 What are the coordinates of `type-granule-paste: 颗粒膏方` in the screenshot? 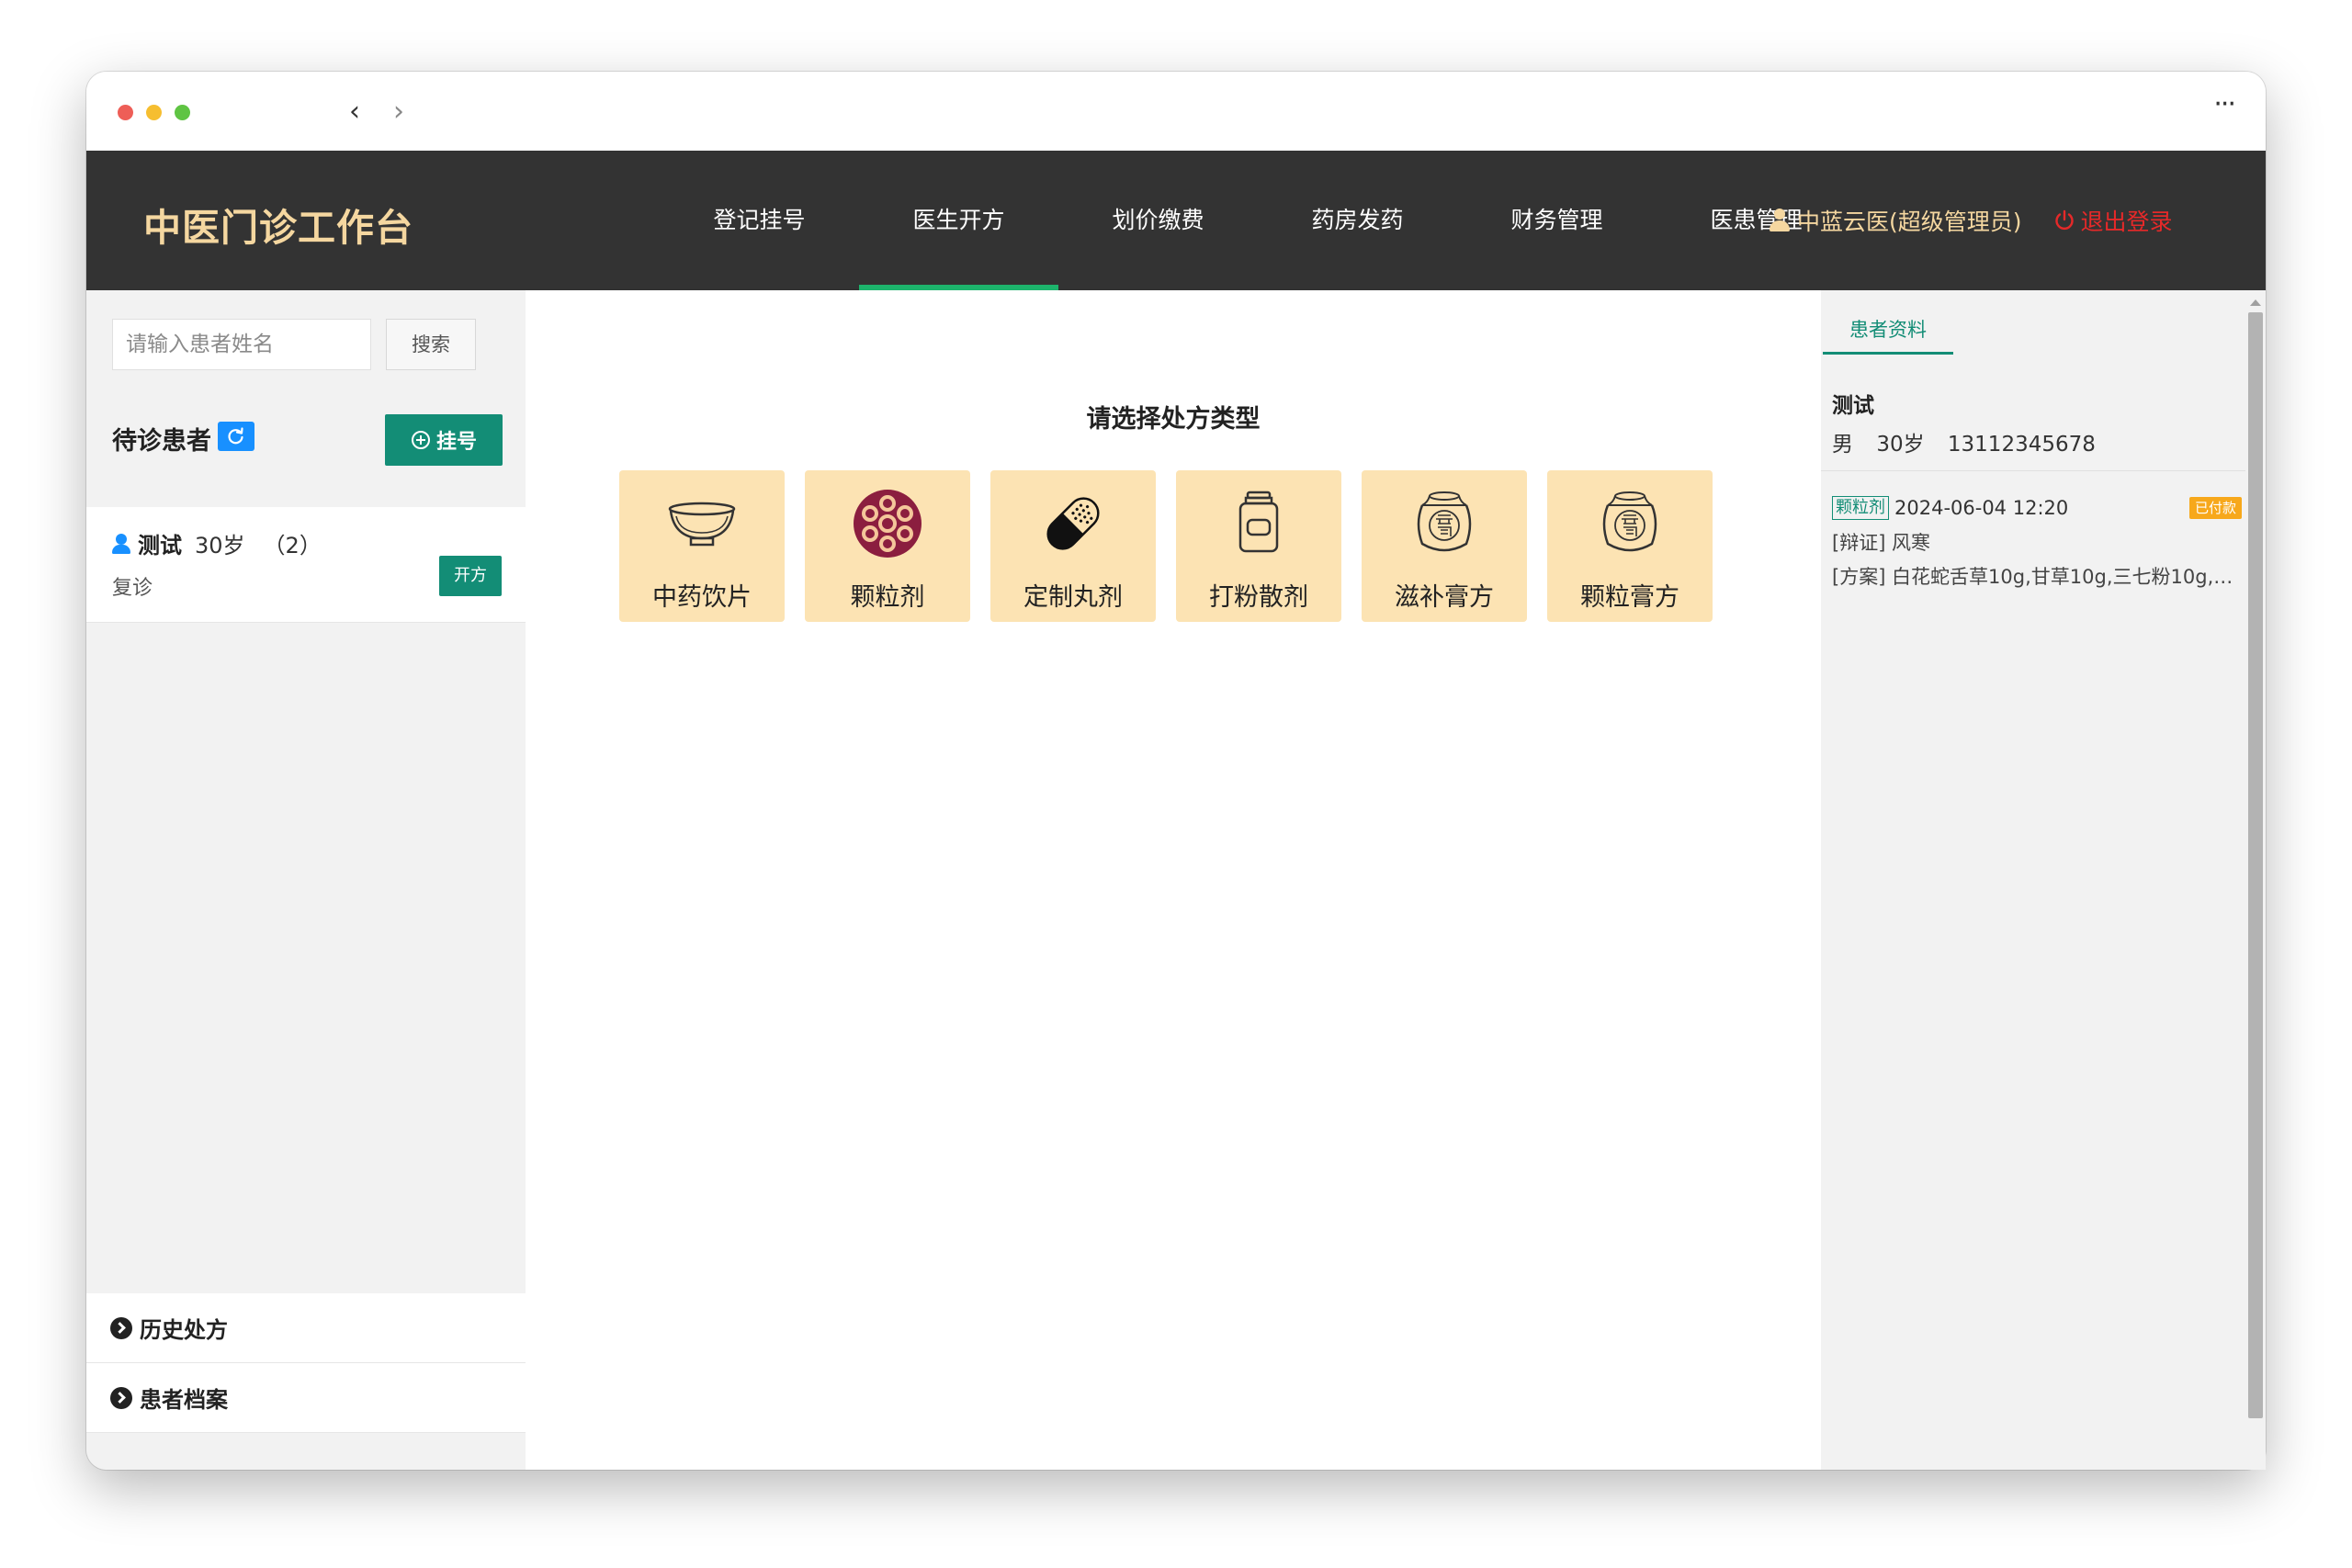 It's located at (1630, 546).